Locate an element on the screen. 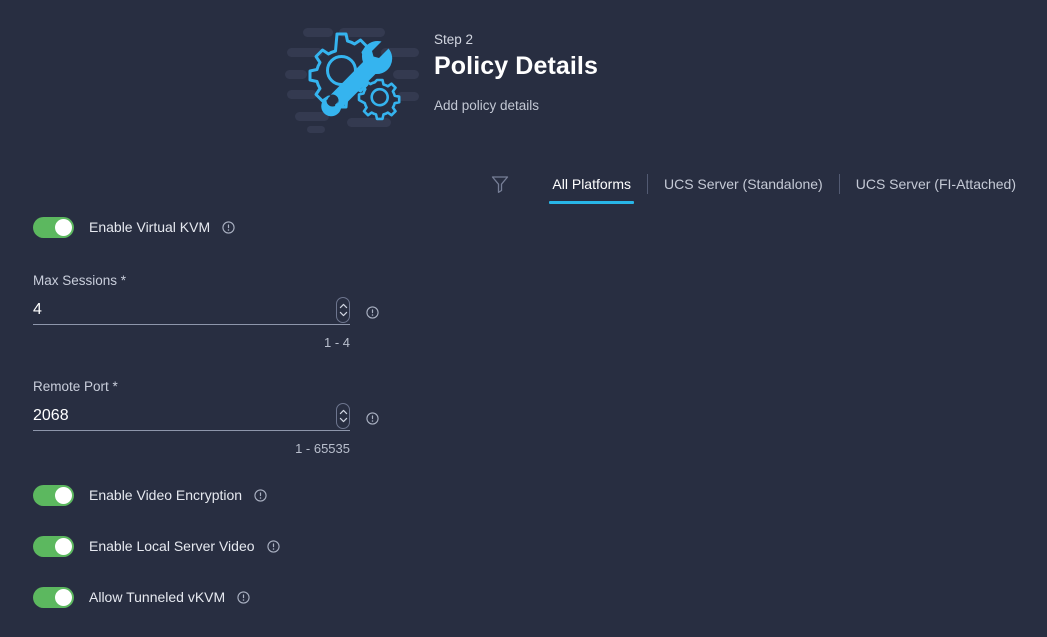 Image resolution: width=1047 pixels, height=637 pixels. max-sessions-input is located at coordinates (184, 312).